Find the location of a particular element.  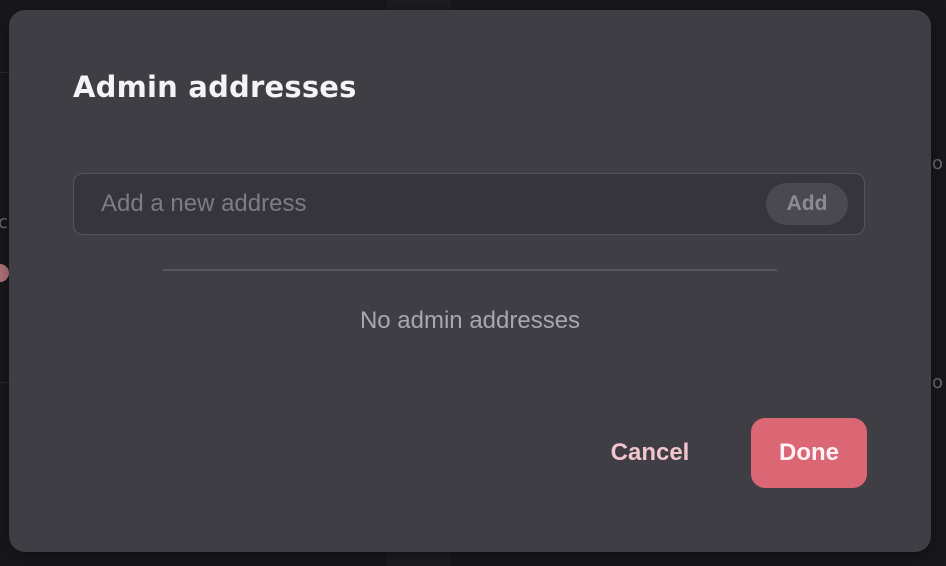

done-button: Done is located at coordinates (809, 453).